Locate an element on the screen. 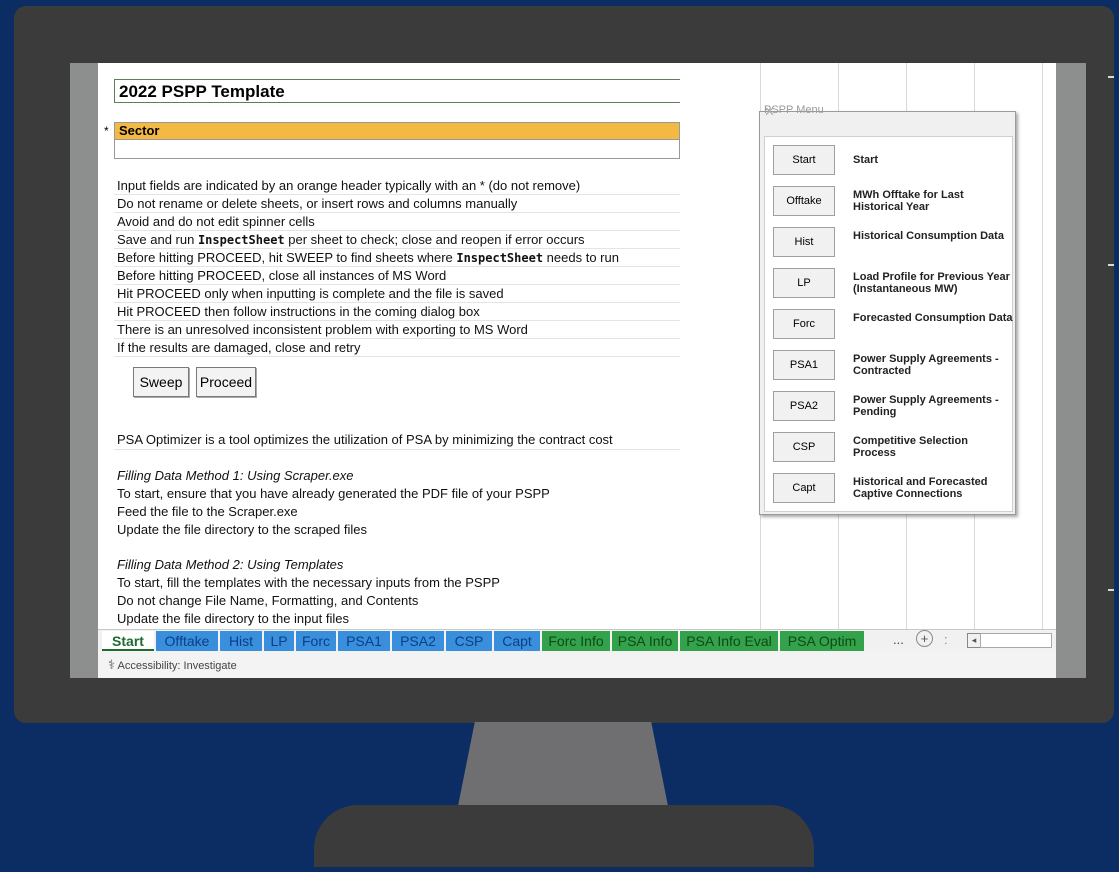  sheet-tab-start: Start is located at coordinates (128, 641).